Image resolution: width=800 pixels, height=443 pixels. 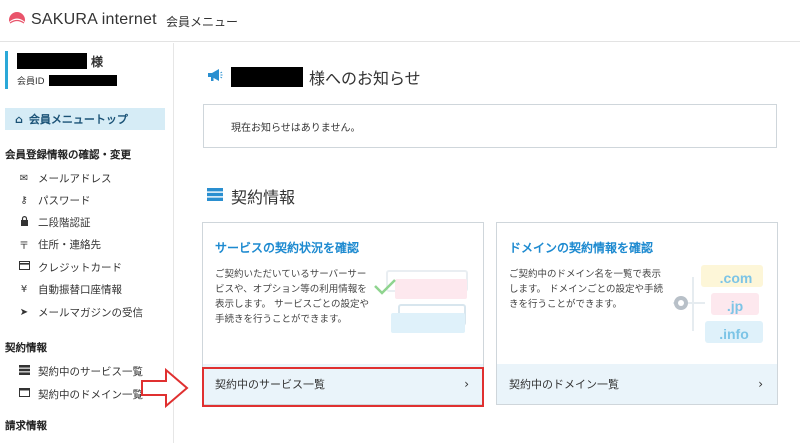 What do you see at coordinates (24, 246) in the screenshot?
I see `postal-icon: 〒` at bounding box center [24, 246].